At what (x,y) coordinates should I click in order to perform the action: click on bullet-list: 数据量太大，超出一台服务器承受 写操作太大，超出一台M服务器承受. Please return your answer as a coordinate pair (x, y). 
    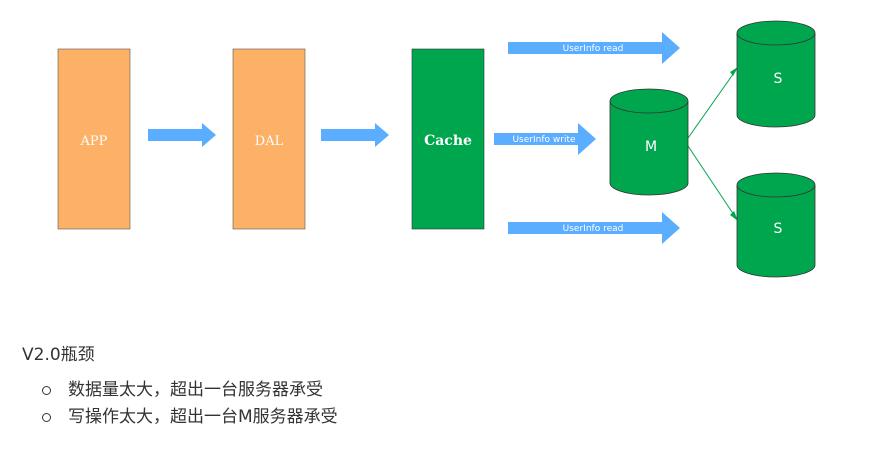
    Looking at the image, I should click on (180, 404).